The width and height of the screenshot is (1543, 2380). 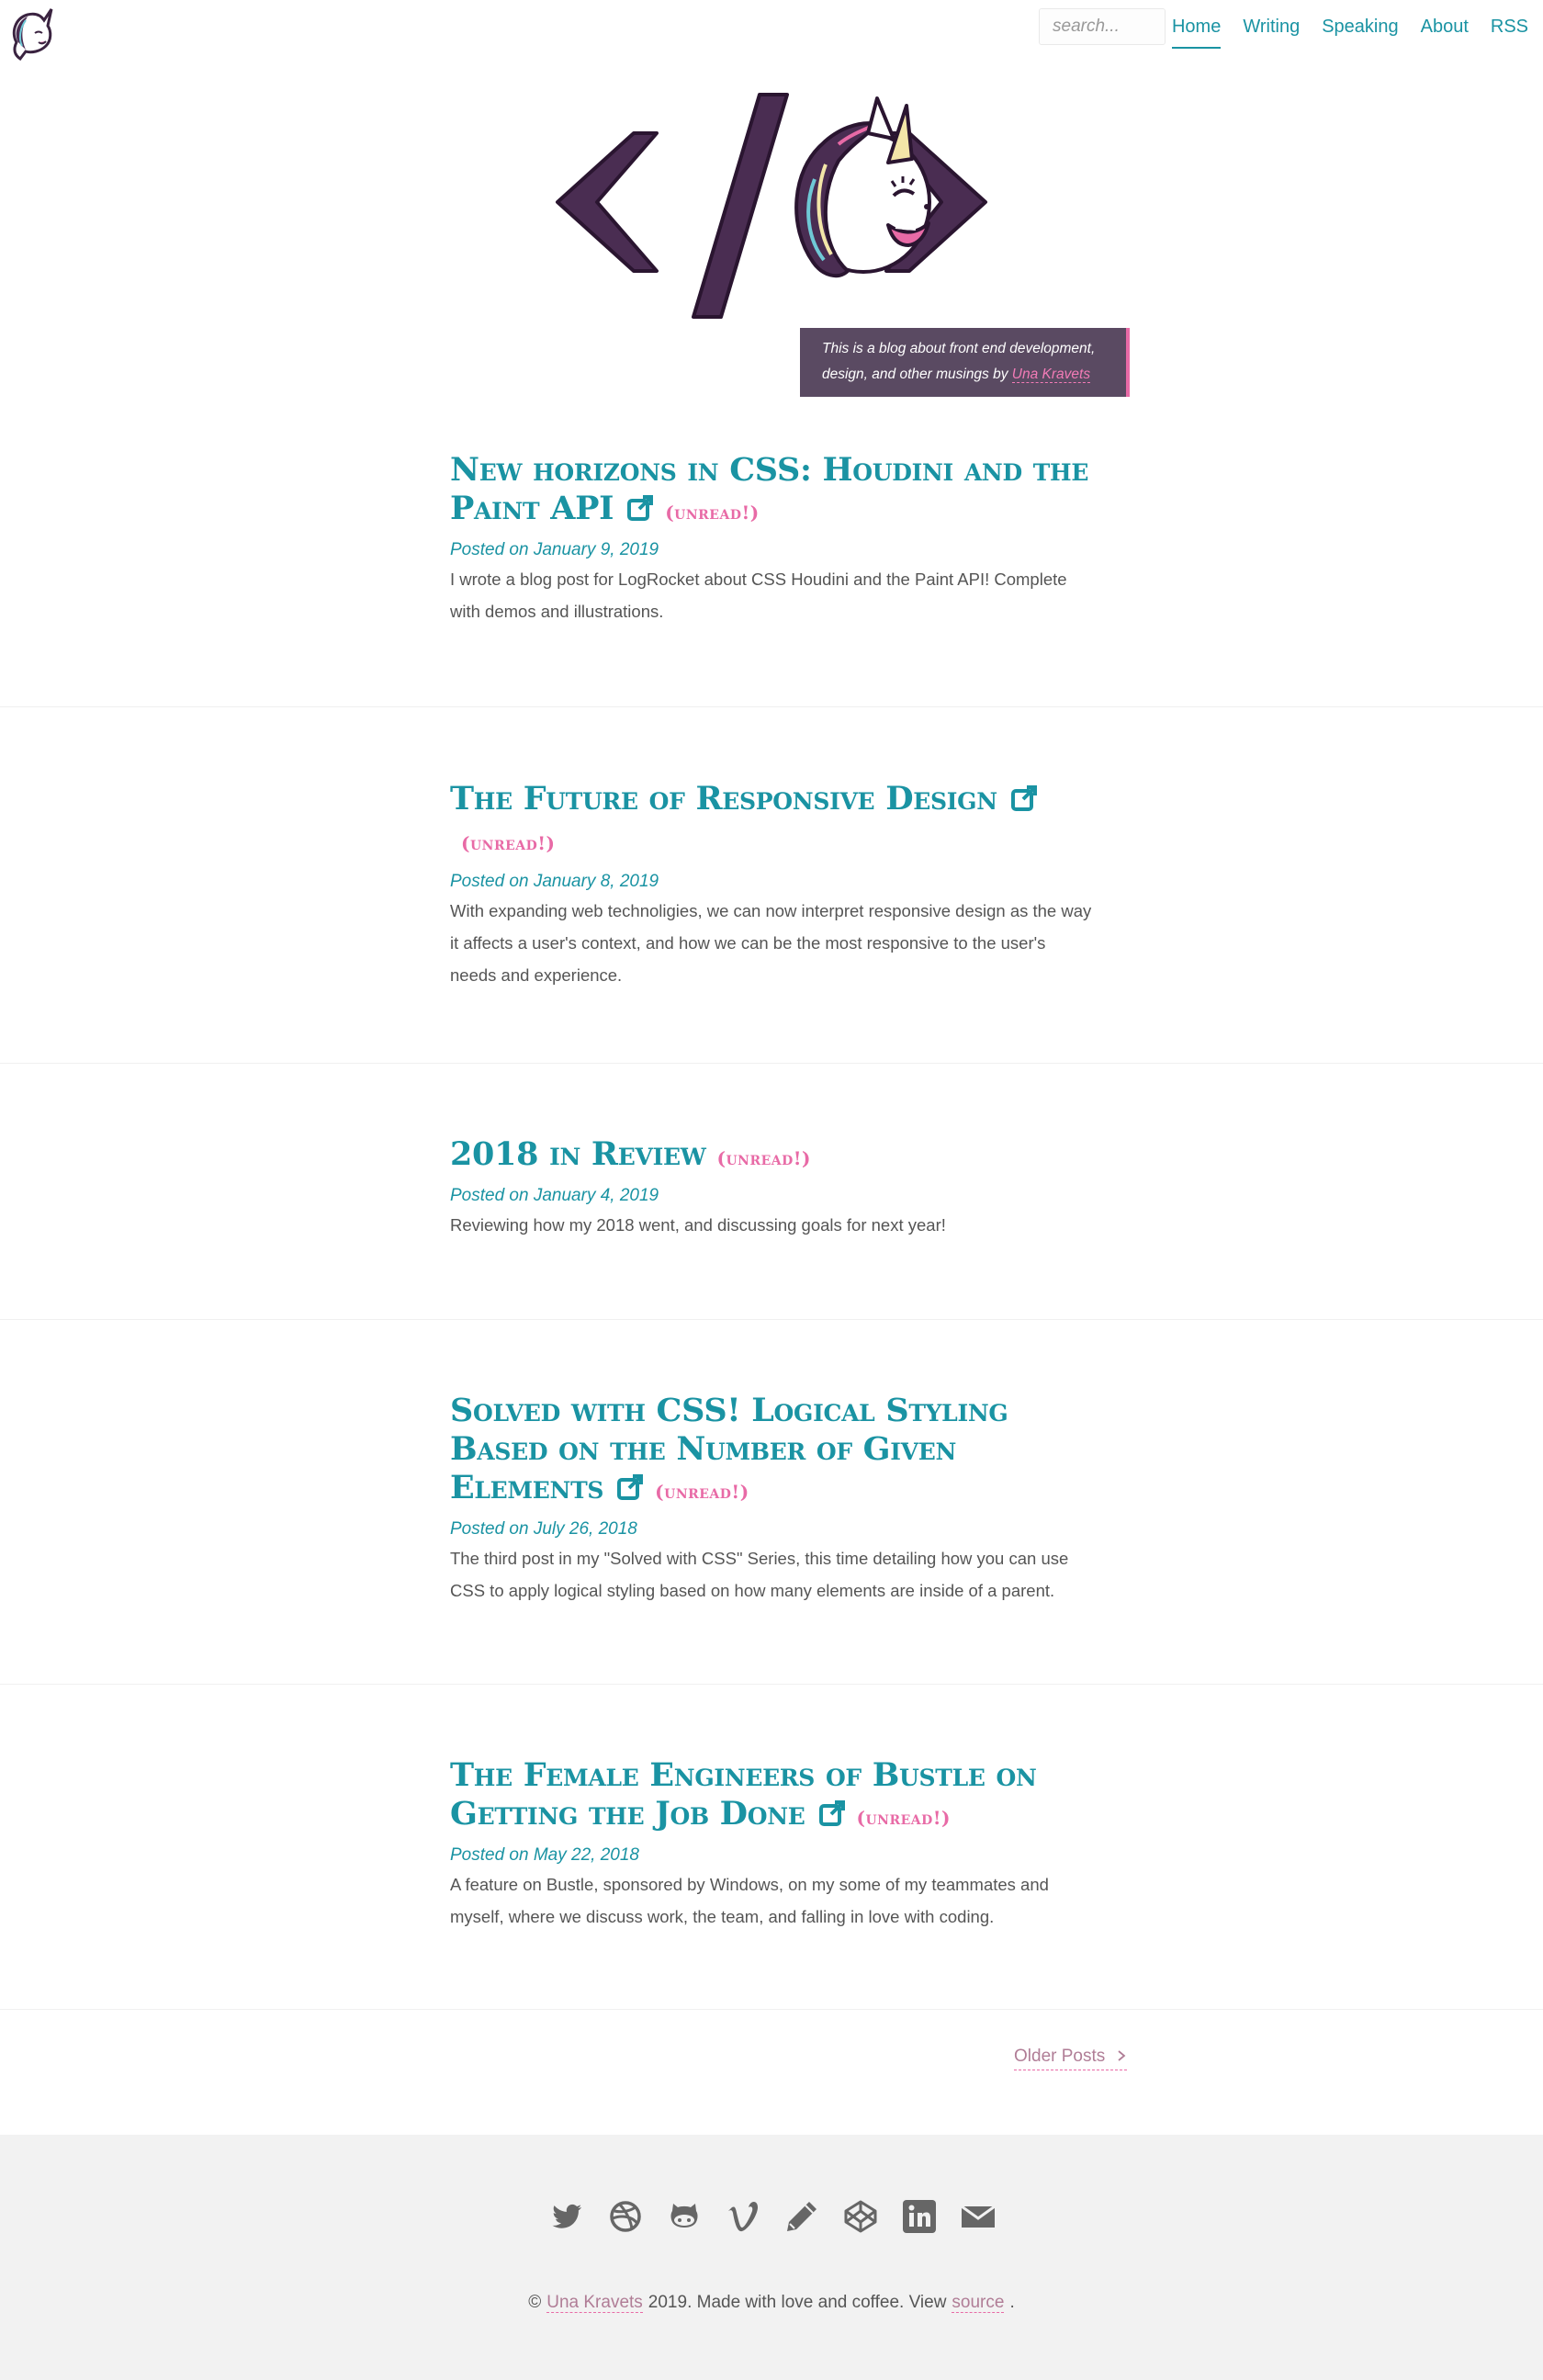 I want to click on dribbble-link, so click(x=625, y=2216).